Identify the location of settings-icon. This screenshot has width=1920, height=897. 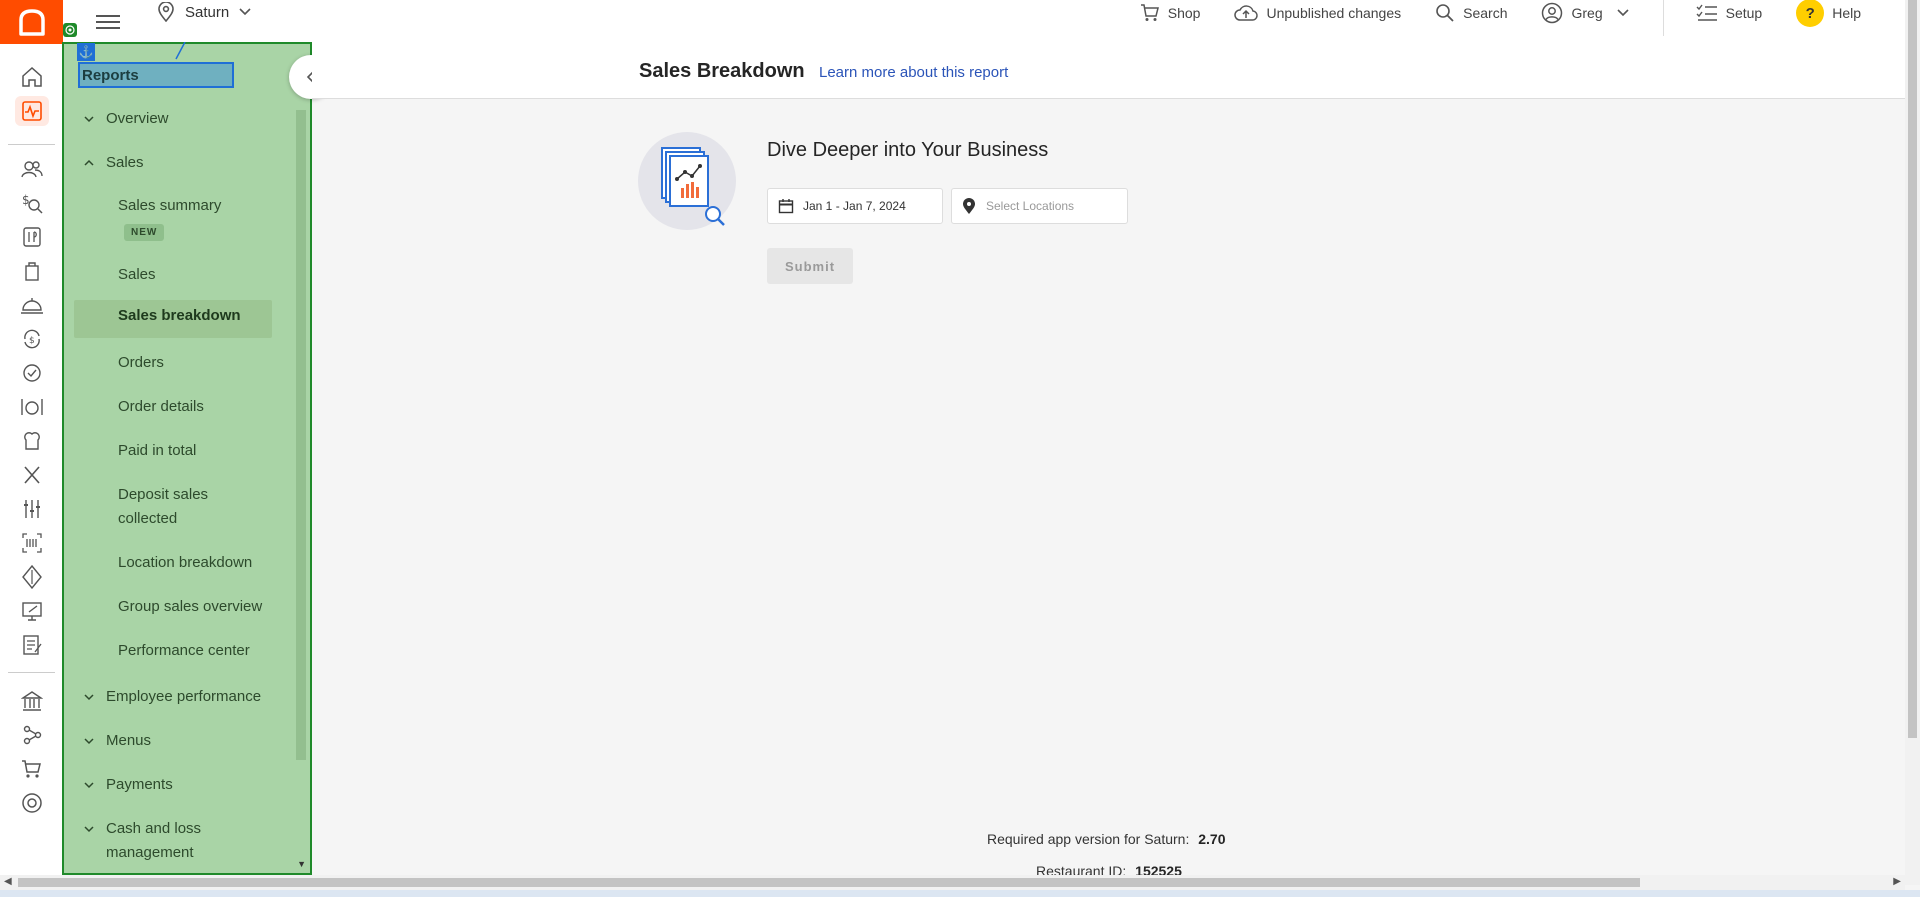
(32, 509).